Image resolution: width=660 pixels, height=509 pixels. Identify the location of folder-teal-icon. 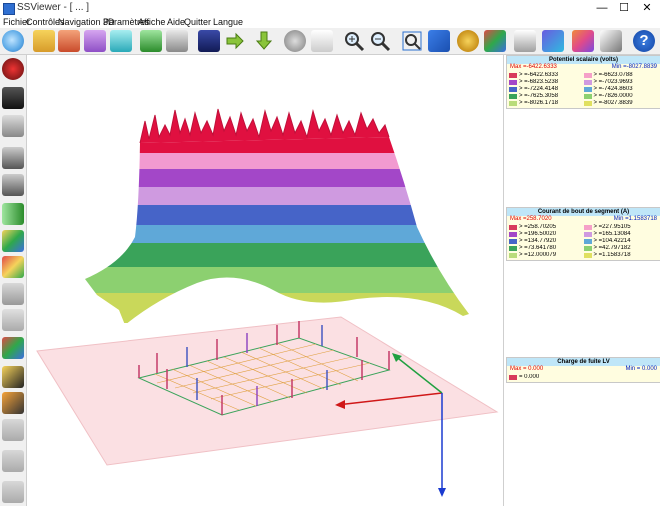
(121, 41).